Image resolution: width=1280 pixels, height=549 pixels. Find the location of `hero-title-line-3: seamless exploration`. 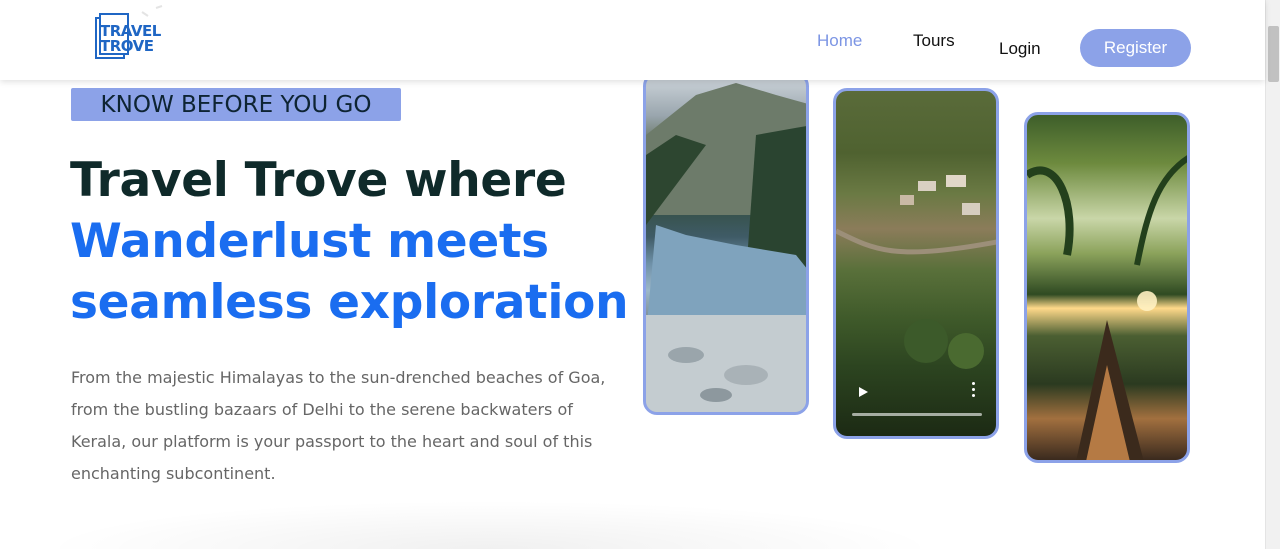

hero-title-line-3: seamless exploration is located at coordinates (349, 302).